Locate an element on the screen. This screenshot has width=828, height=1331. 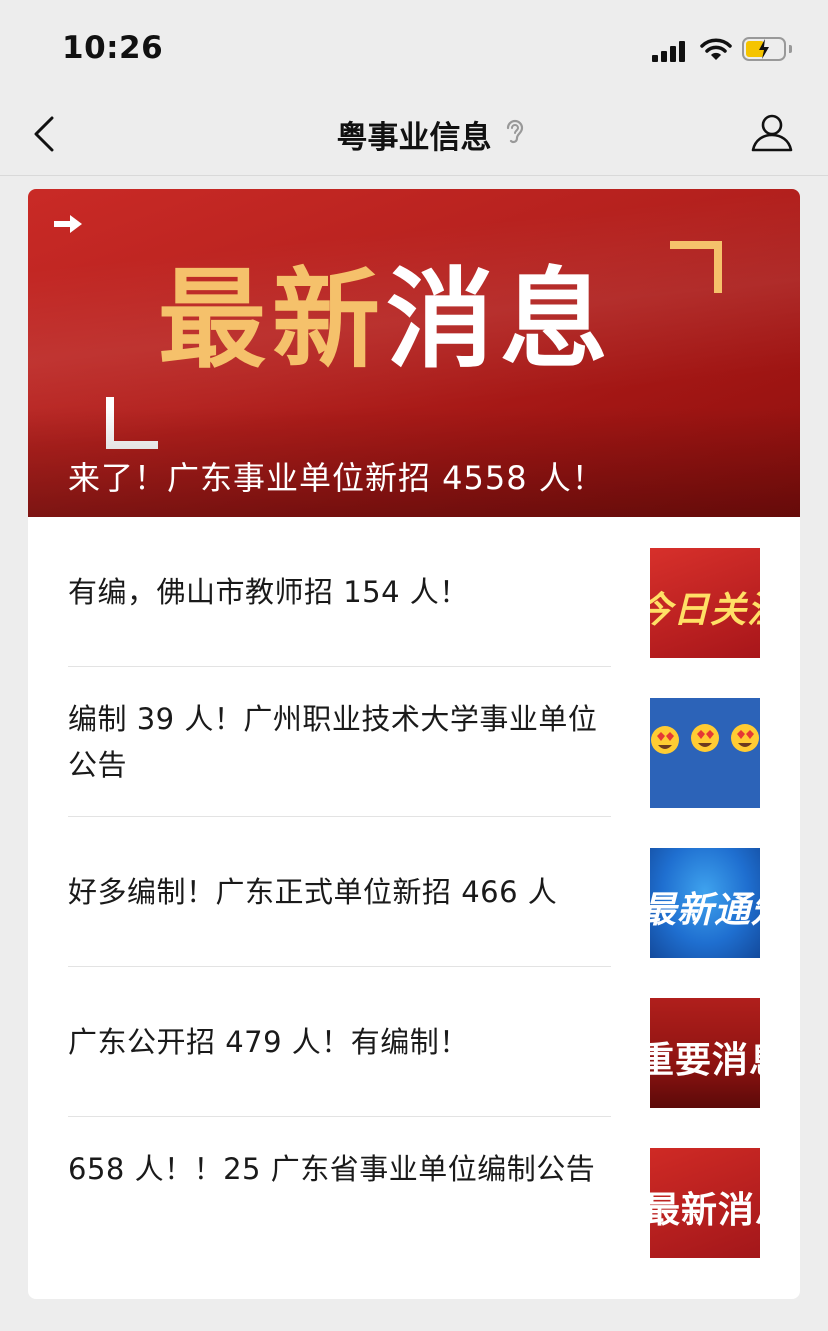
article-item: 编制 39 人！广州职业技术大学事业单位公告 is located at coordinates (414, 742).